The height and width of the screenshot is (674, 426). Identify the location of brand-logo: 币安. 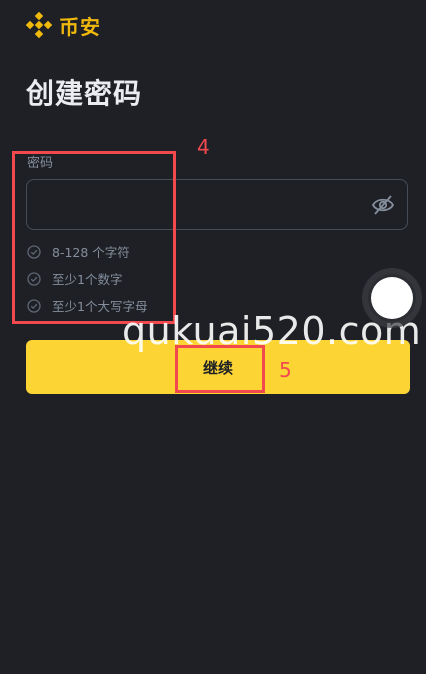
(63, 25).